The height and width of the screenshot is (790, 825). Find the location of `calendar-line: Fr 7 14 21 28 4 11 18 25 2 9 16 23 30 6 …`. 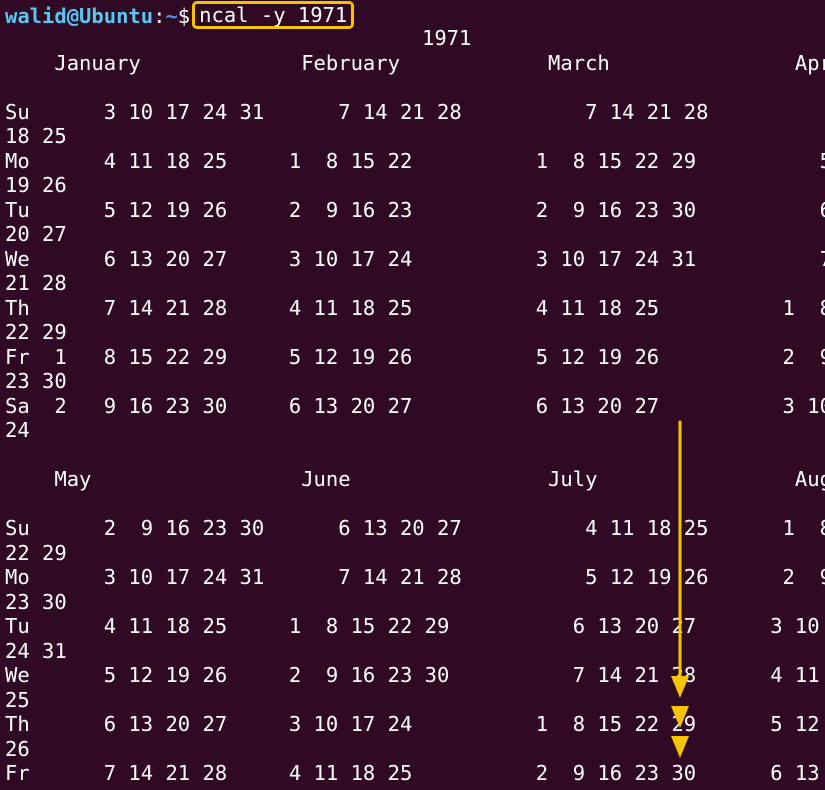

calendar-line: Fr 7 14 21 28 4 11 18 25 2 9 16 23 30 6 … is located at coordinates (415, 773).